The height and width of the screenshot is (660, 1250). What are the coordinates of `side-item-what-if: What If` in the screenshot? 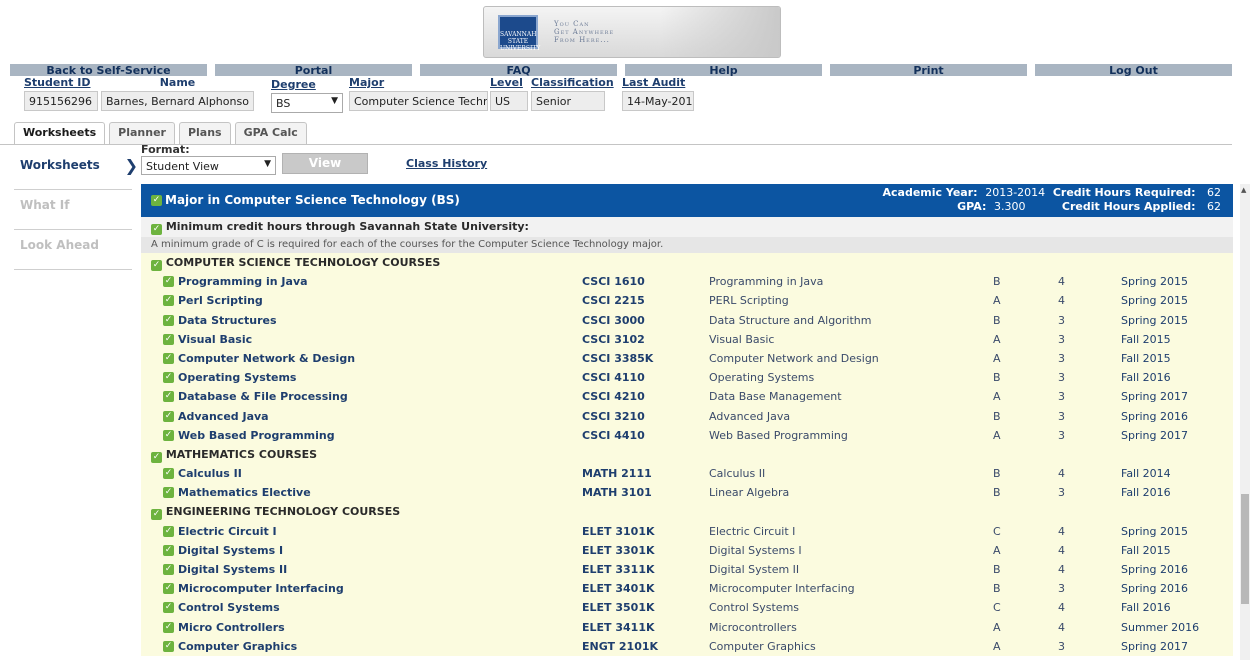 It's located at (73, 210).